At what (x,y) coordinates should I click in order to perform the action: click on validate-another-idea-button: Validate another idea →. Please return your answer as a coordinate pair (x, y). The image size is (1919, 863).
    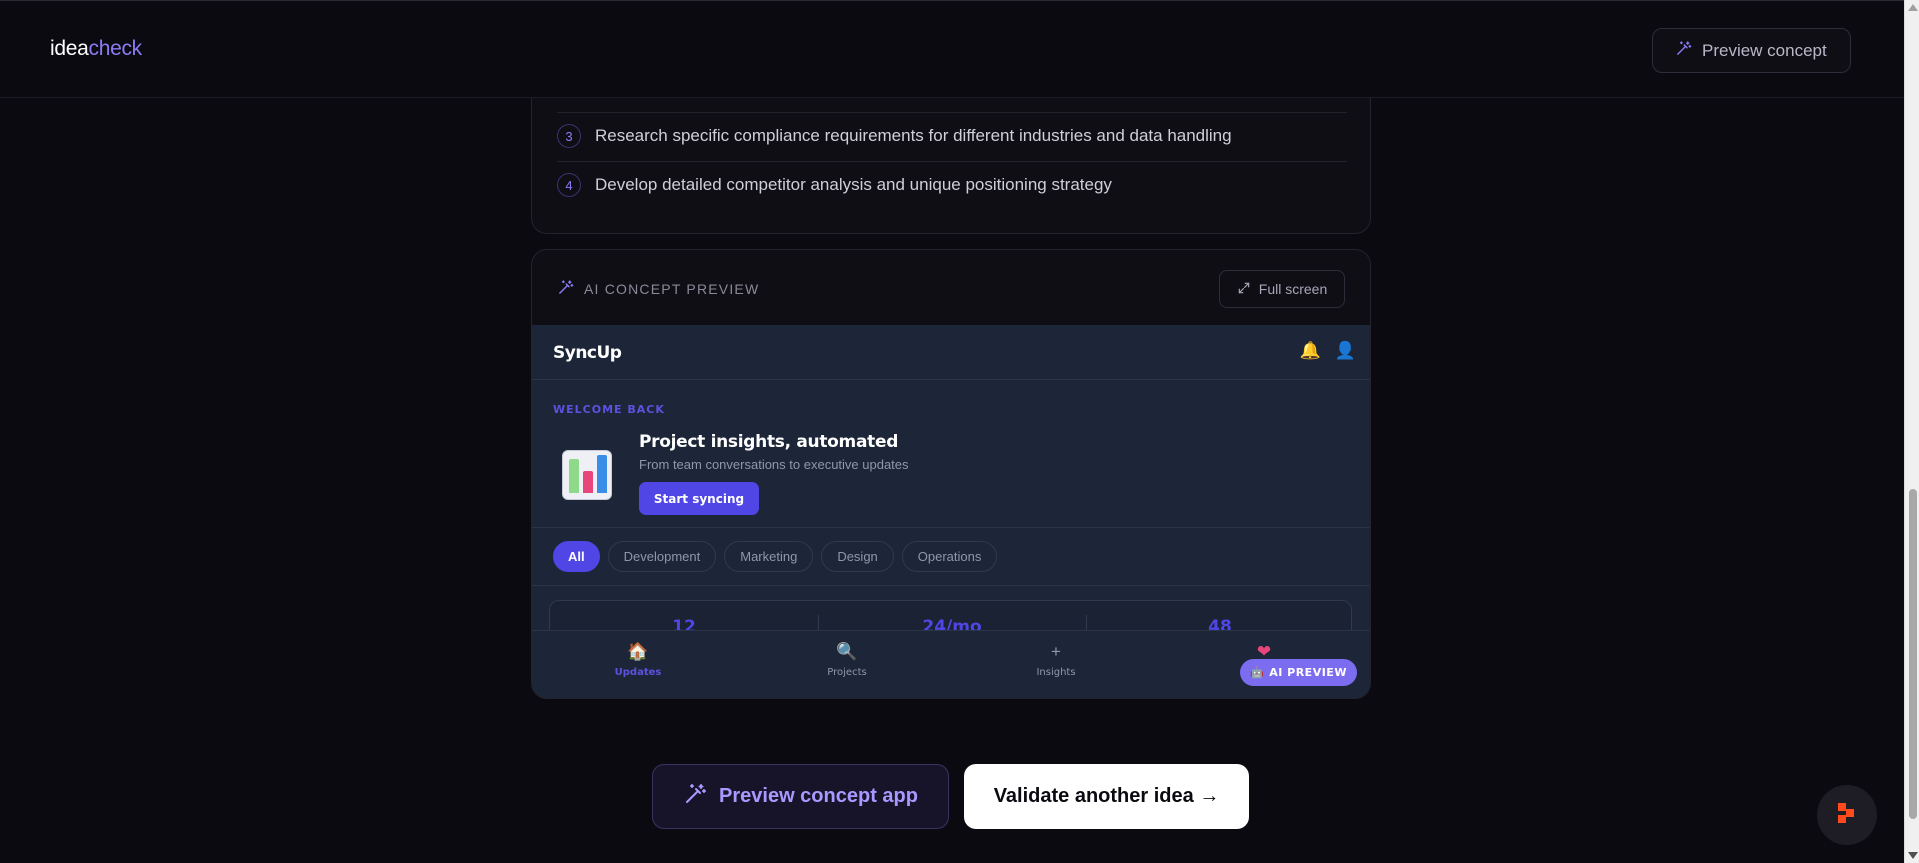
    Looking at the image, I should click on (1106, 796).